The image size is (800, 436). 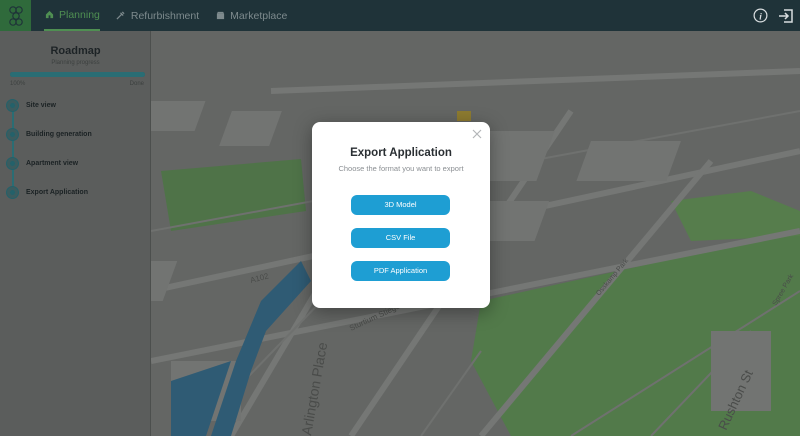 What do you see at coordinates (13, 151) in the screenshot?
I see `steps-connector` at bounding box center [13, 151].